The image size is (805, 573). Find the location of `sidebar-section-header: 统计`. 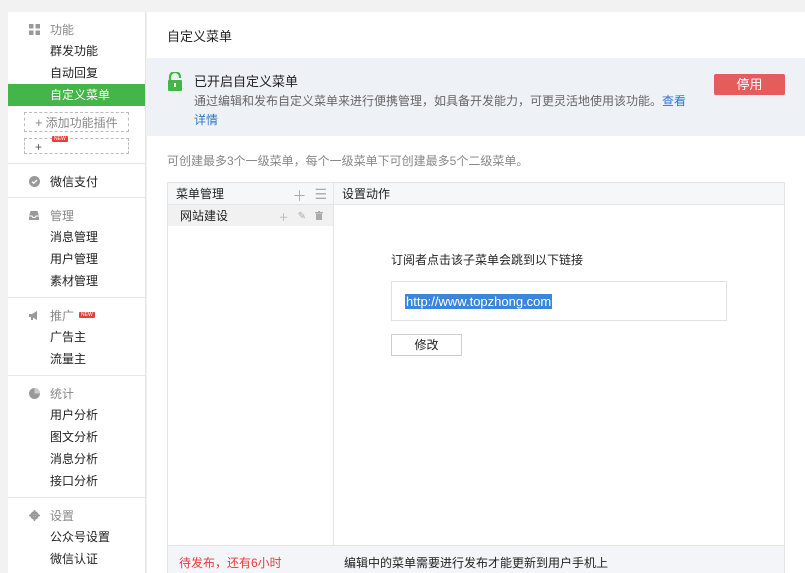

sidebar-section-header: 统计 is located at coordinates (76, 393).